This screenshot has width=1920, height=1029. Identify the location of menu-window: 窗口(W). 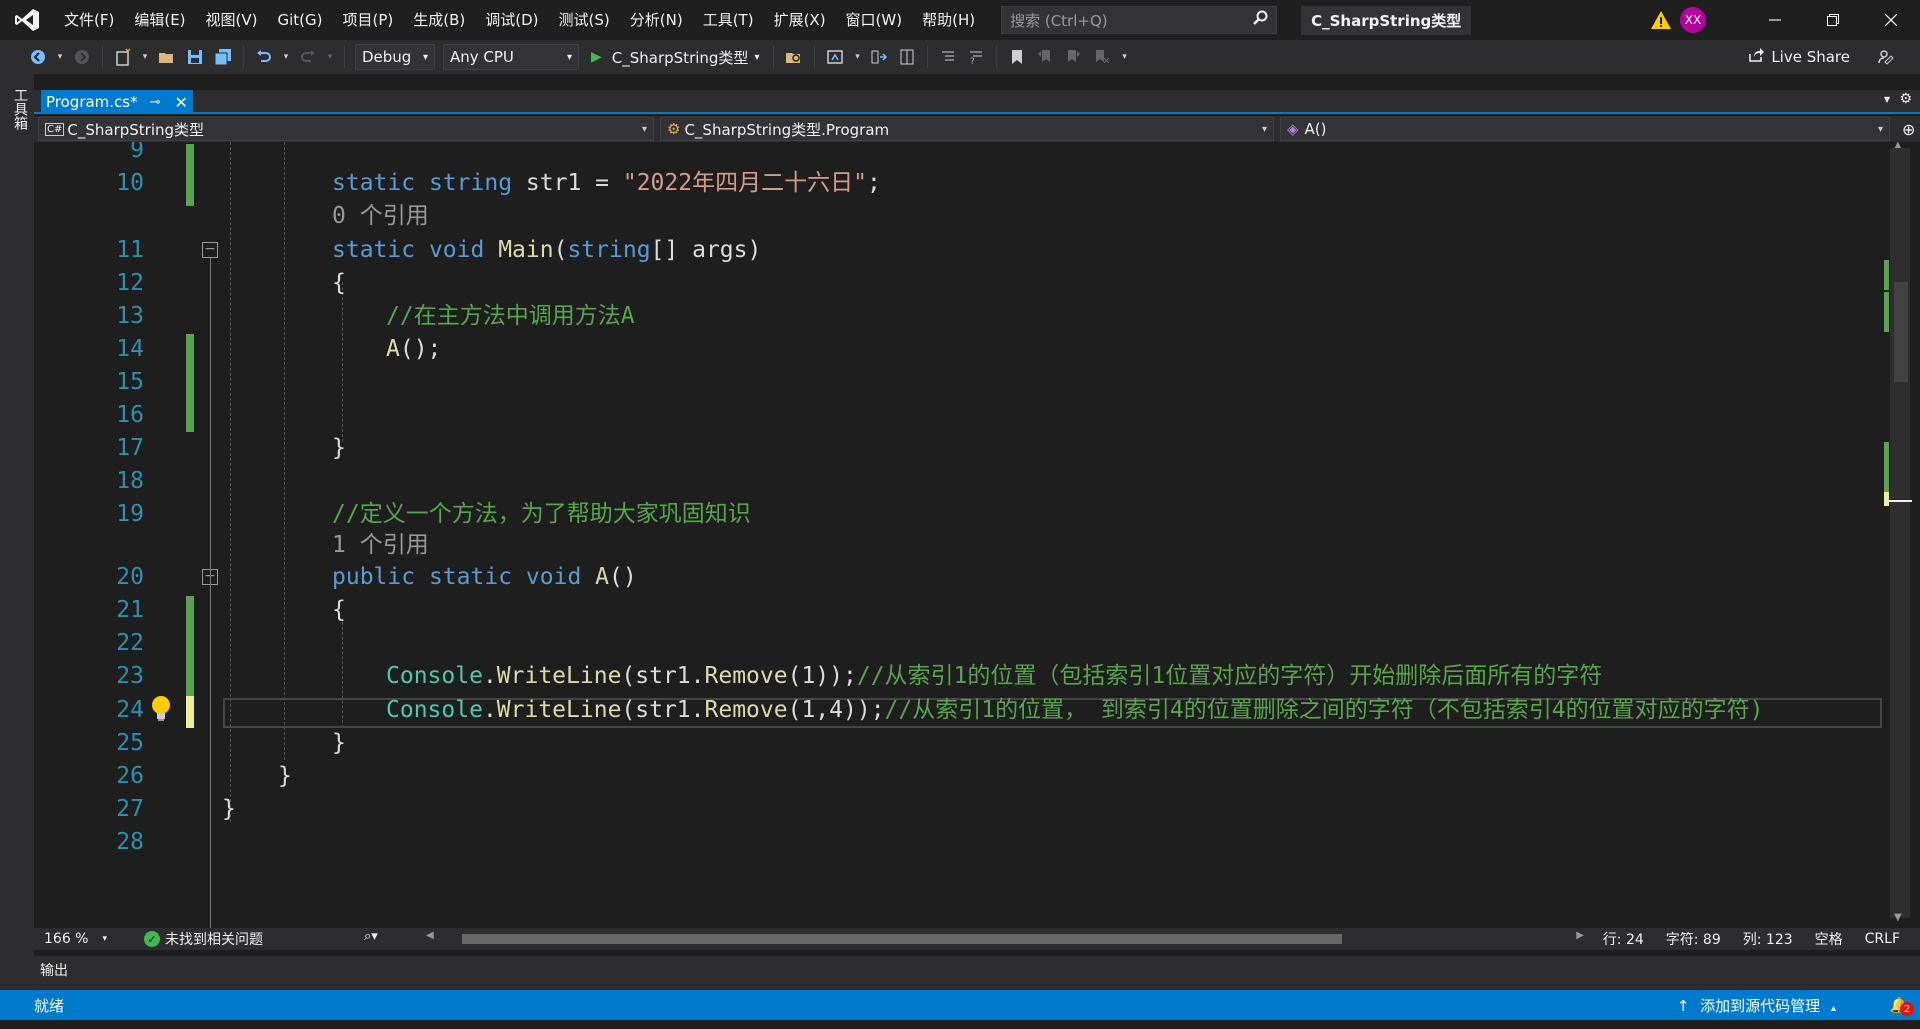
(874, 20).